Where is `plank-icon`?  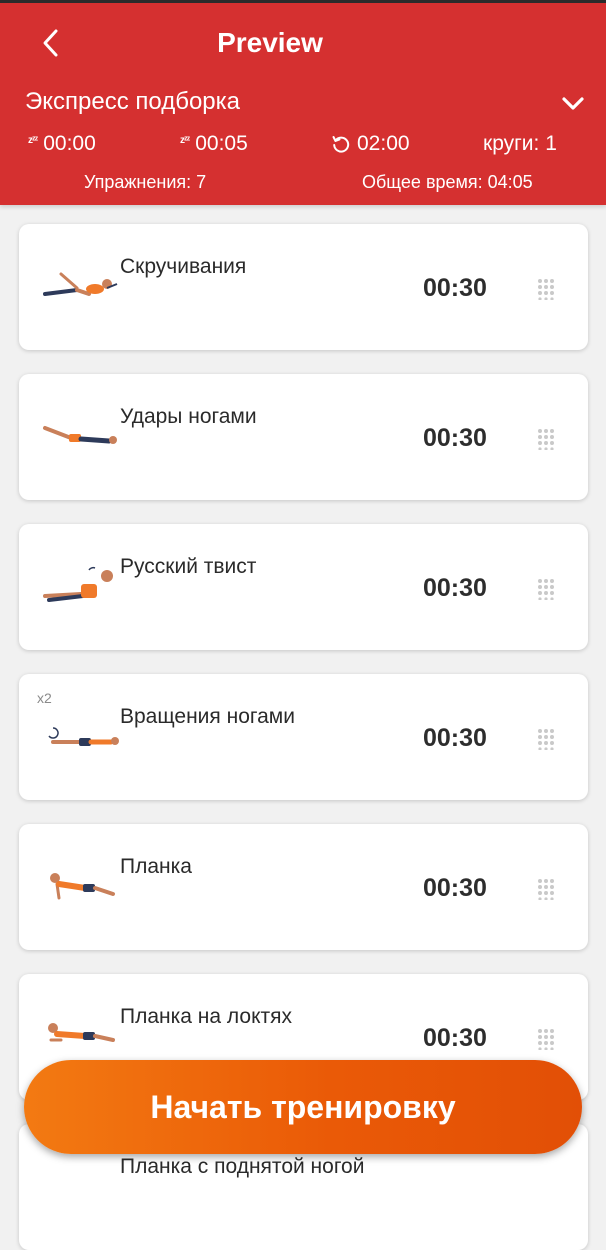 plank-icon is located at coordinates (82, 886).